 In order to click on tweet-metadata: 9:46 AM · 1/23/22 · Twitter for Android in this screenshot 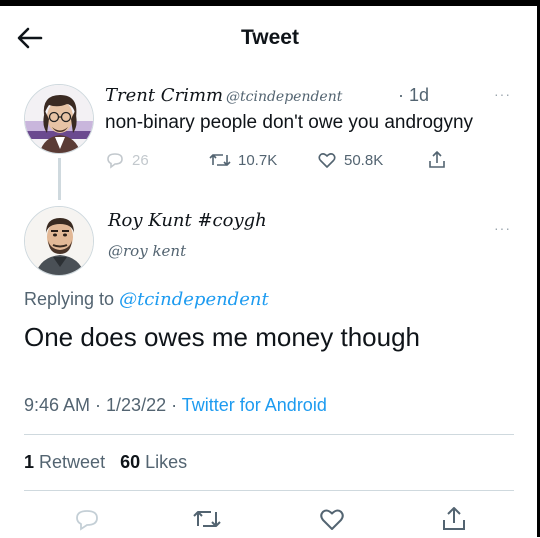, I will do `click(175, 405)`.